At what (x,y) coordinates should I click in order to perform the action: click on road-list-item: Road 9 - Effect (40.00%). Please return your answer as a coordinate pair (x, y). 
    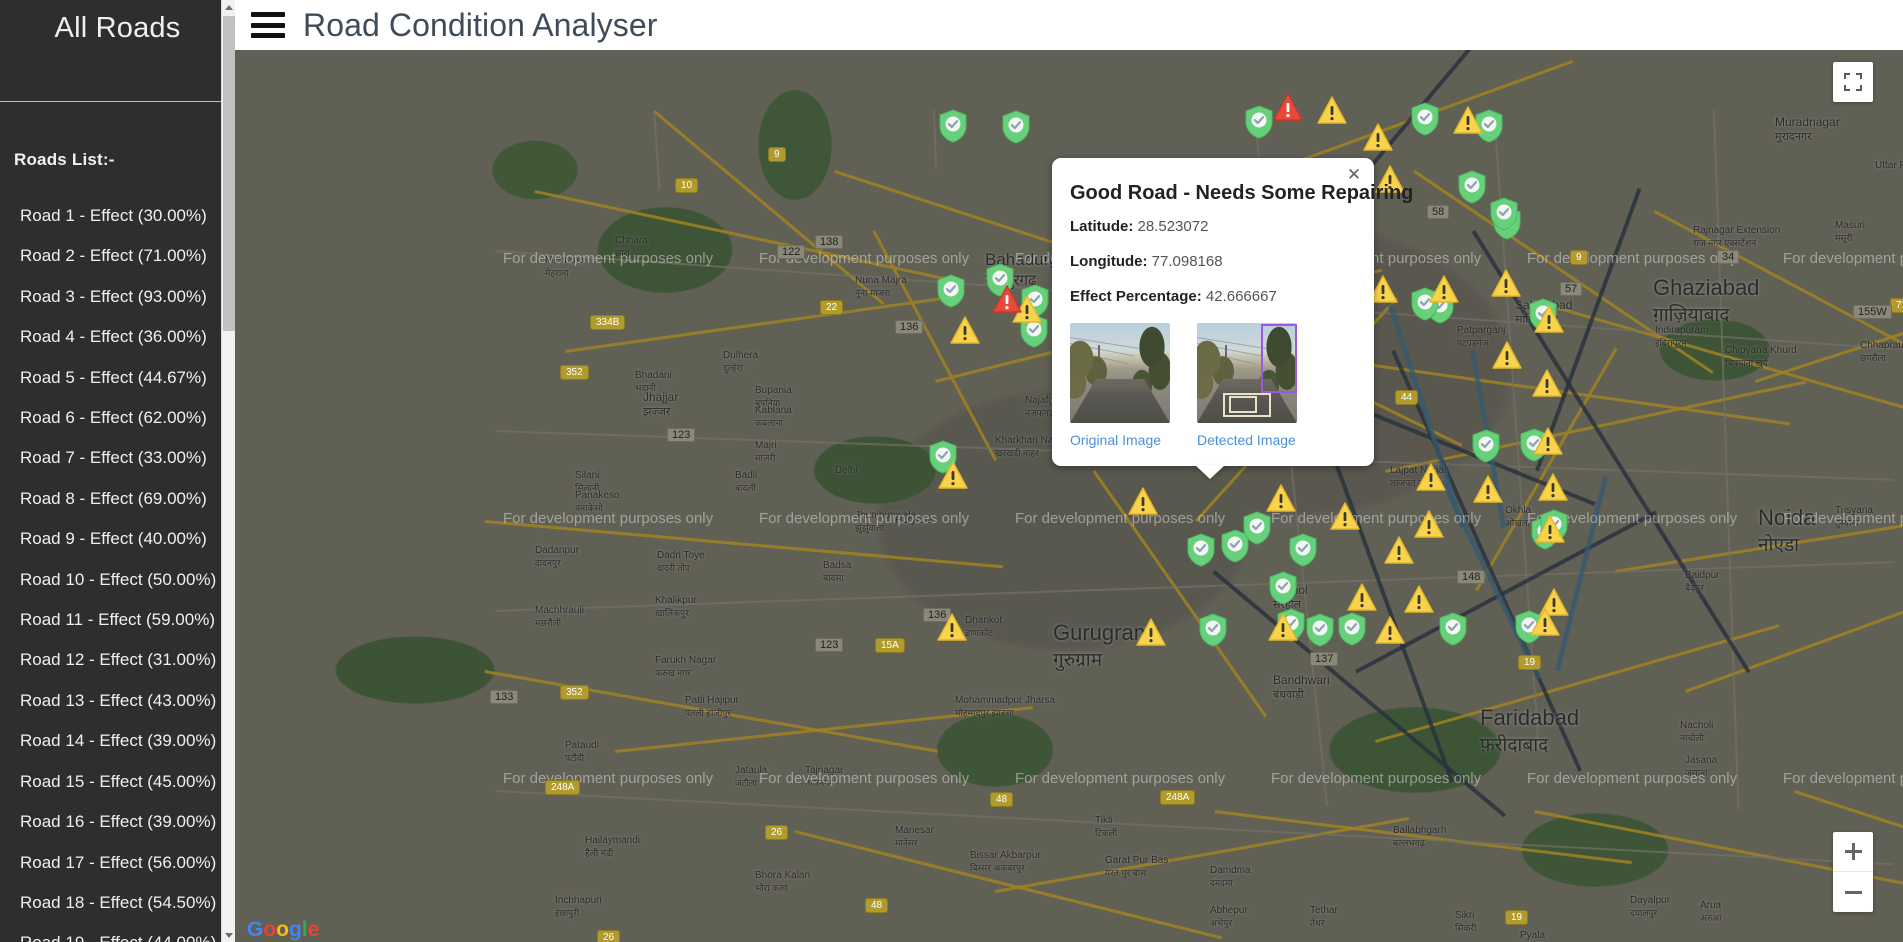
    Looking at the image, I should click on (127, 539).